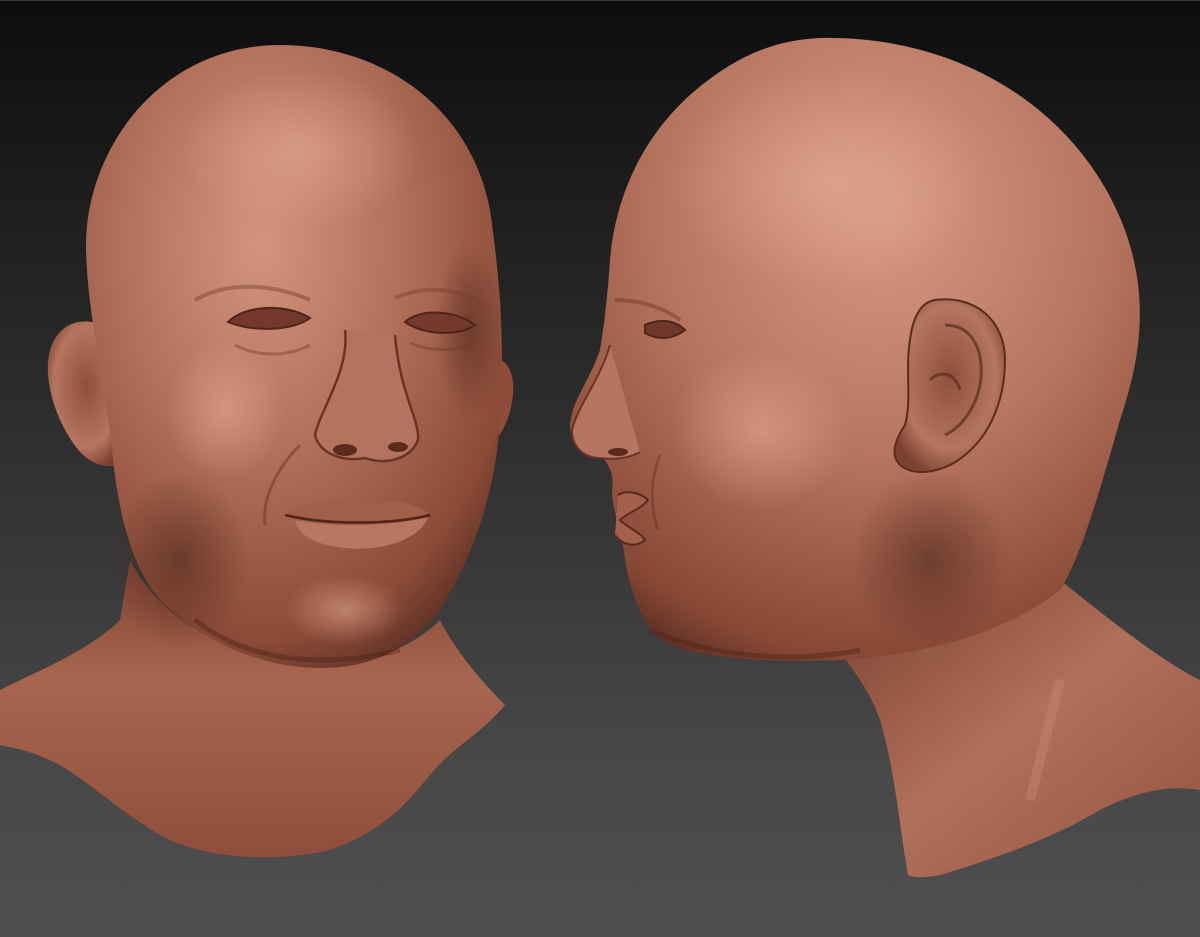 The height and width of the screenshot is (937, 1200). What do you see at coordinates (345, 610) in the screenshot?
I see `front-chin-highlight` at bounding box center [345, 610].